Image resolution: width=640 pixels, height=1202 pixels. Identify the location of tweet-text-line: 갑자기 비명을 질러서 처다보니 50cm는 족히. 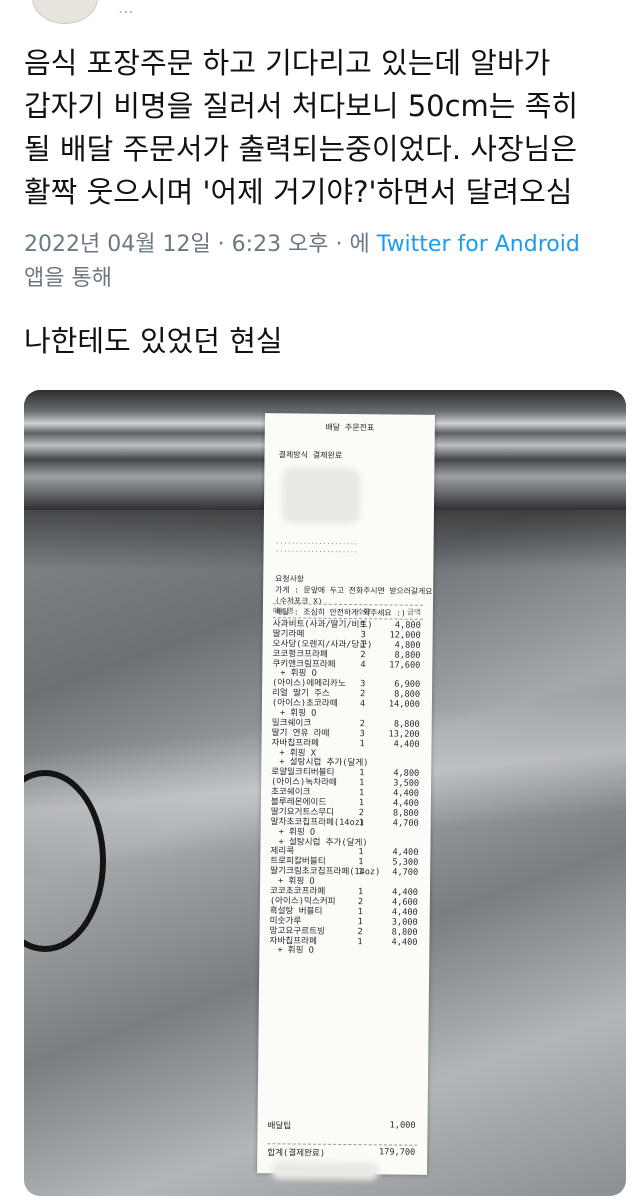
(301, 106).